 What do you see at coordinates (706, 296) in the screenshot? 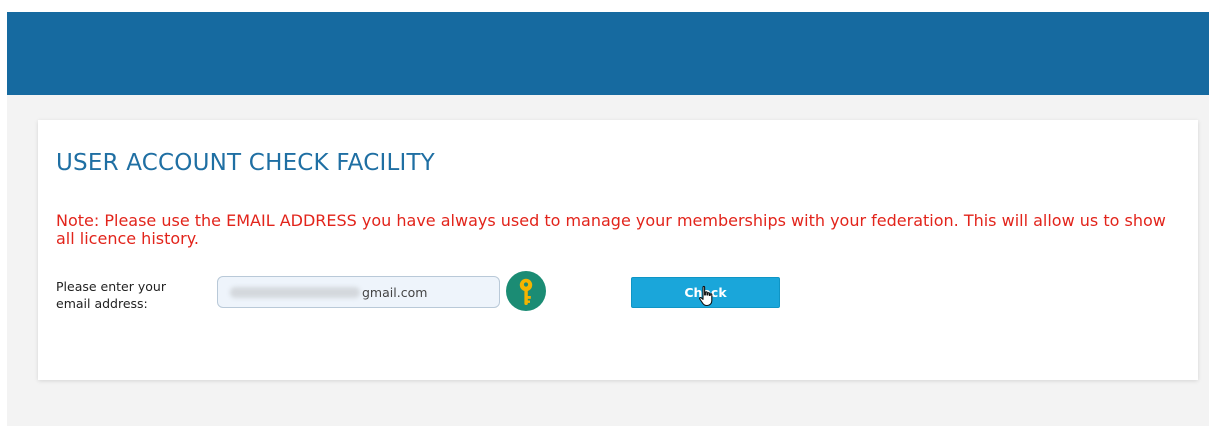
I see `hand-pointer-cursor-icon` at bounding box center [706, 296].